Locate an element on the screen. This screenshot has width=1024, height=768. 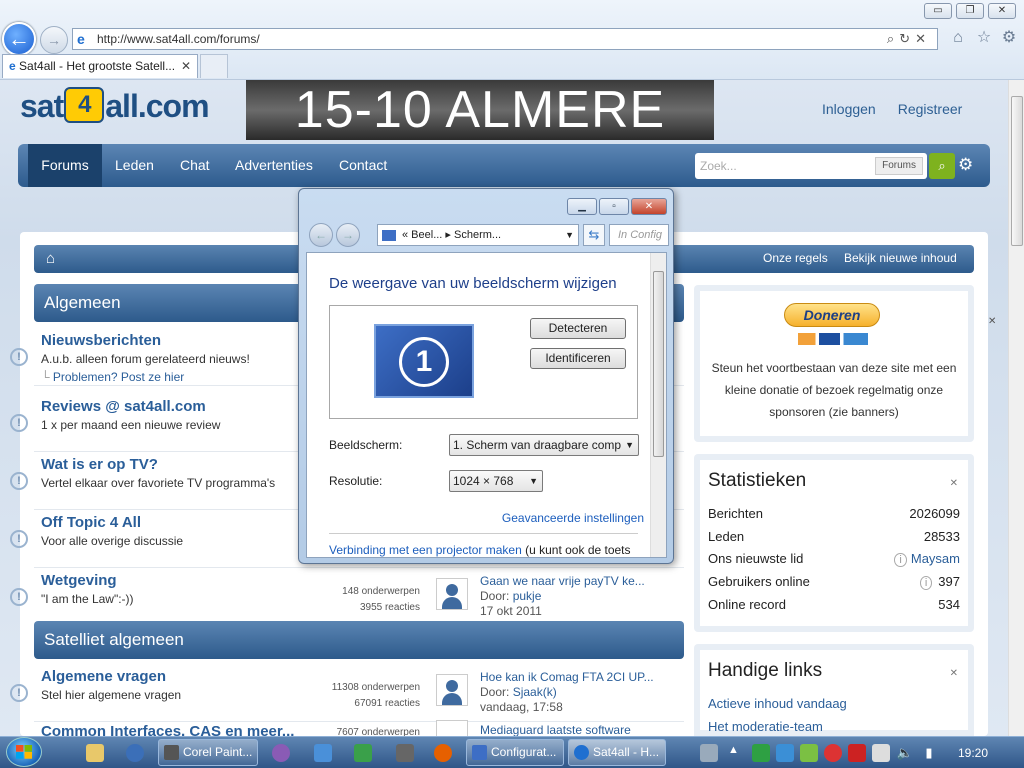
dialog-scrollbar is located at coordinates (658, 405).